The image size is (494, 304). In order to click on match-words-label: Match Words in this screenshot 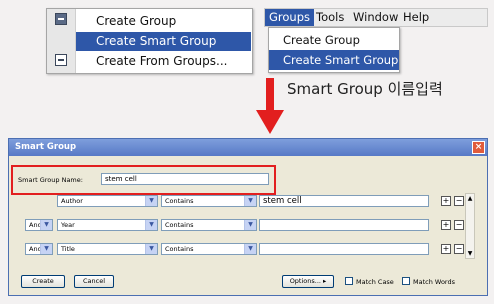, I will do `click(434, 282)`.